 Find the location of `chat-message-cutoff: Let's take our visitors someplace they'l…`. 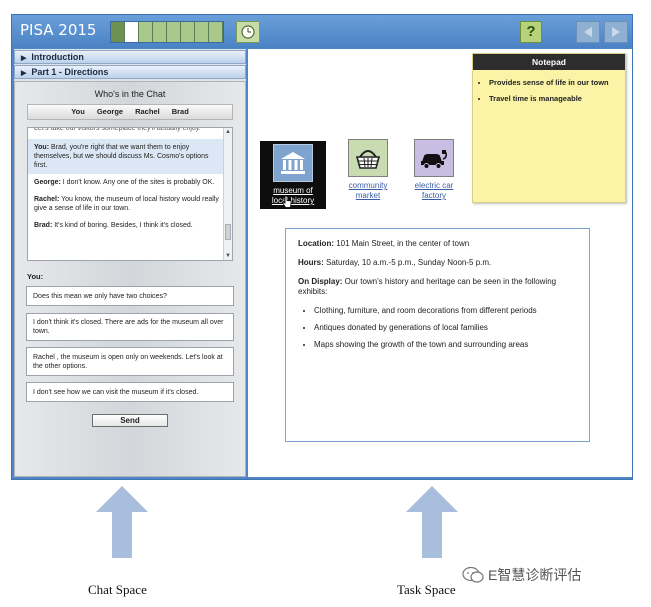

chat-message-cutoff: Let's take our visitors someplace they'l… is located at coordinates (117, 129).